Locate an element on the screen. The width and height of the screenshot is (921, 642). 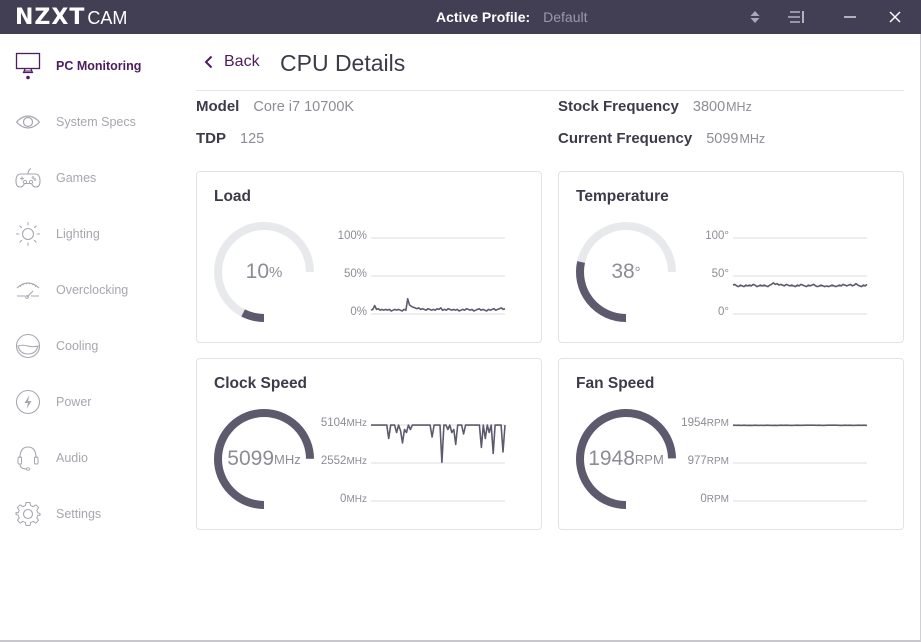
profile-switch-button is located at coordinates (755, 17).